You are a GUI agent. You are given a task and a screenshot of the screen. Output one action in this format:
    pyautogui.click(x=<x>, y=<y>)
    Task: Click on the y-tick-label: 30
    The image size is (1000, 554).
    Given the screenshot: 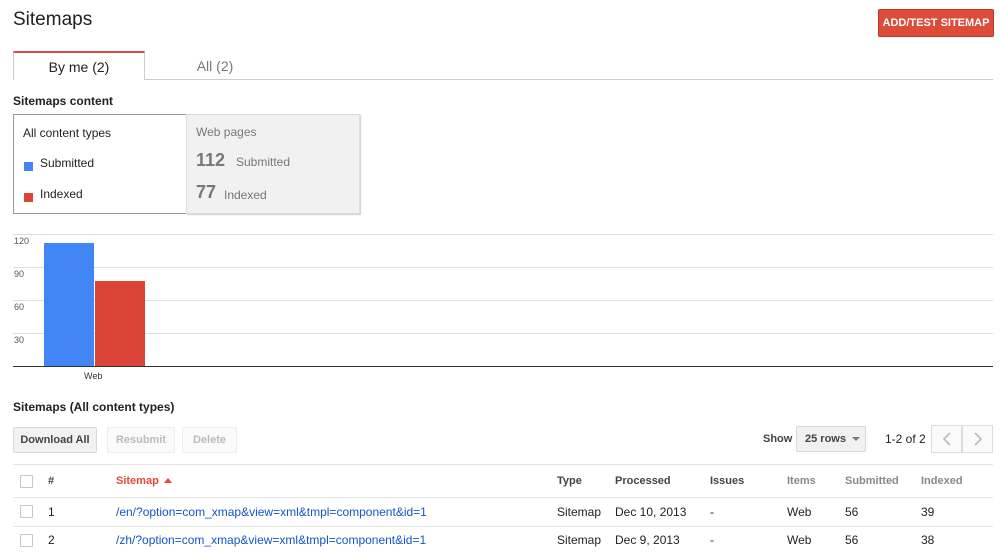 What is the action you would take?
    pyautogui.click(x=19, y=340)
    